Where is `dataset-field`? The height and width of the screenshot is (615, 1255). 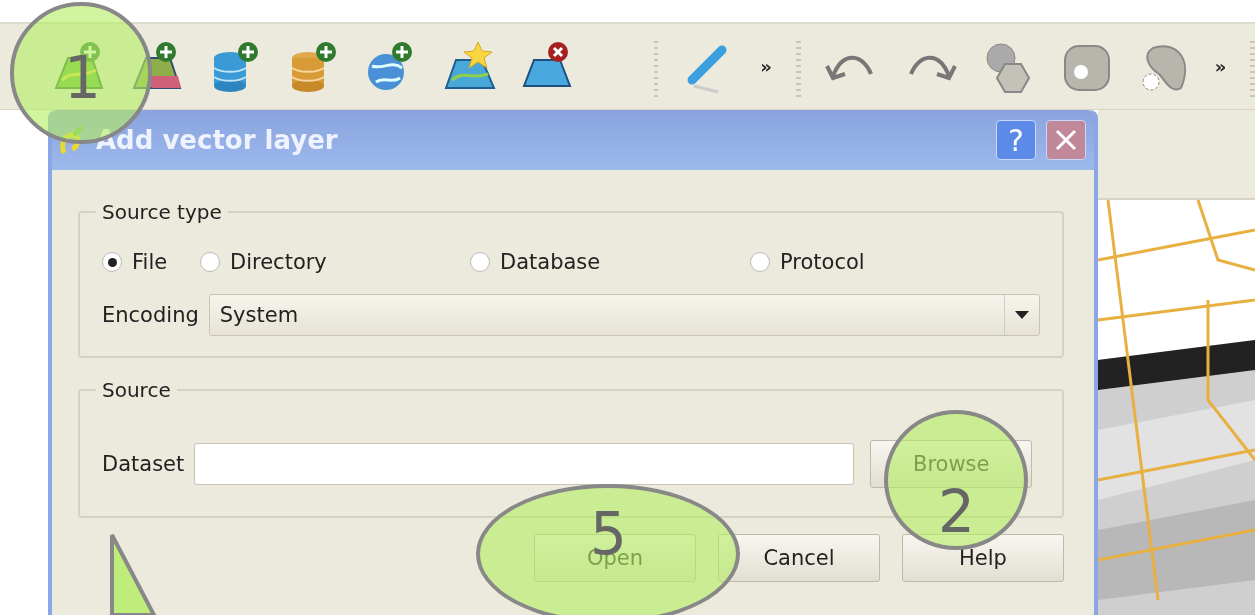
dataset-field is located at coordinates (524, 464).